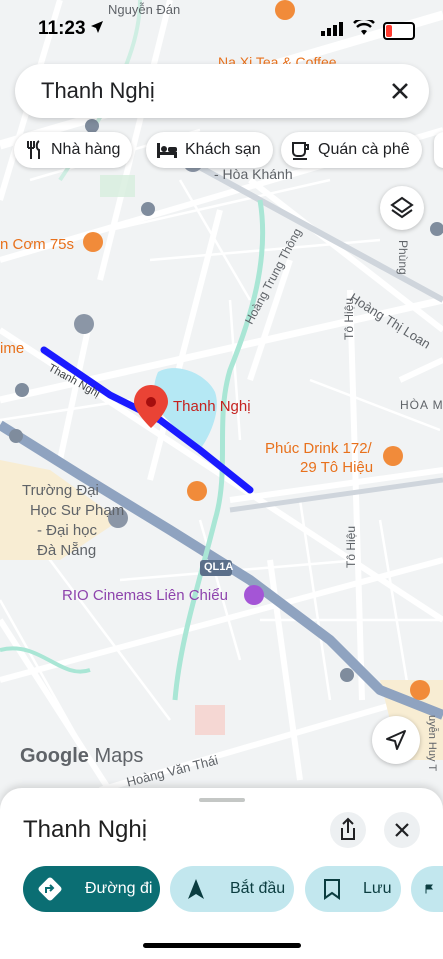 This screenshot has width=443, height=959. What do you see at coordinates (82, 756) in the screenshot?
I see `google-maps-logo: Google Maps` at bounding box center [82, 756].